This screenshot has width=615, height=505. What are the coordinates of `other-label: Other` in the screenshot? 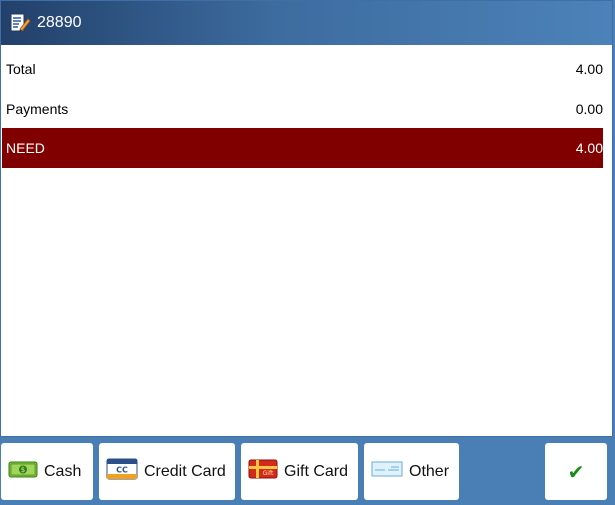 It's located at (429, 471).